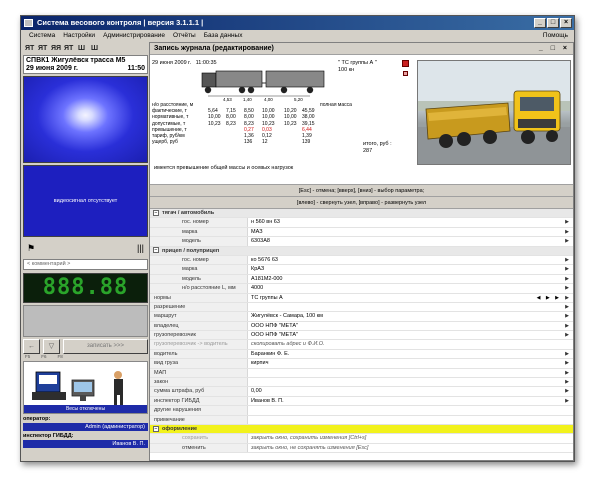 The image size is (597, 478). Describe the element at coordinates (79, 36) in the screenshot. I see `menu-settings: Настройки` at that location.